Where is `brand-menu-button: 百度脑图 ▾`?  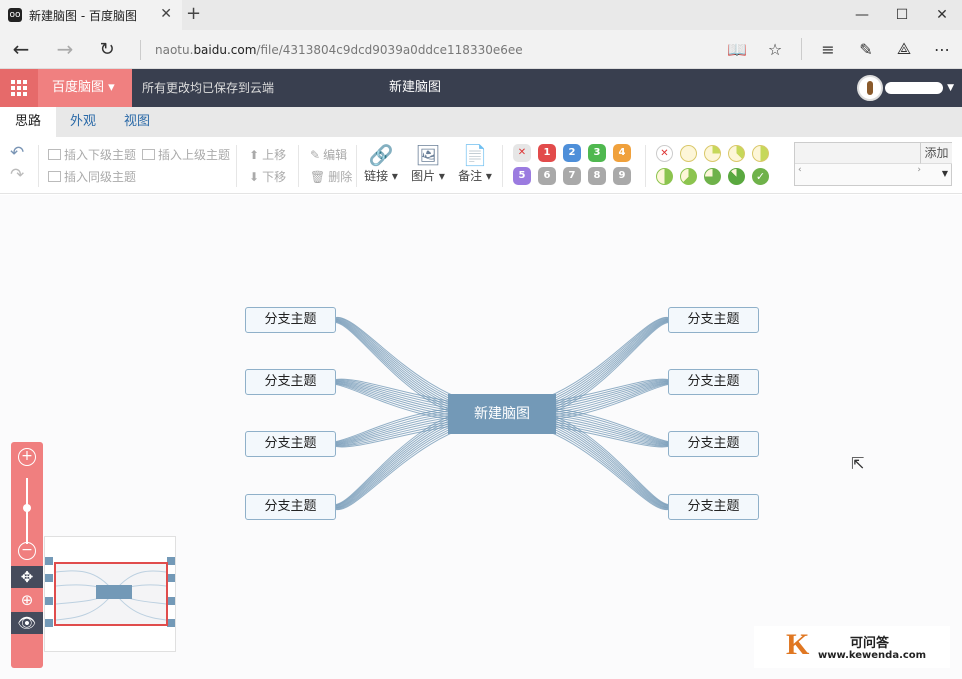 brand-menu-button: 百度脑图 ▾ is located at coordinates (85, 88).